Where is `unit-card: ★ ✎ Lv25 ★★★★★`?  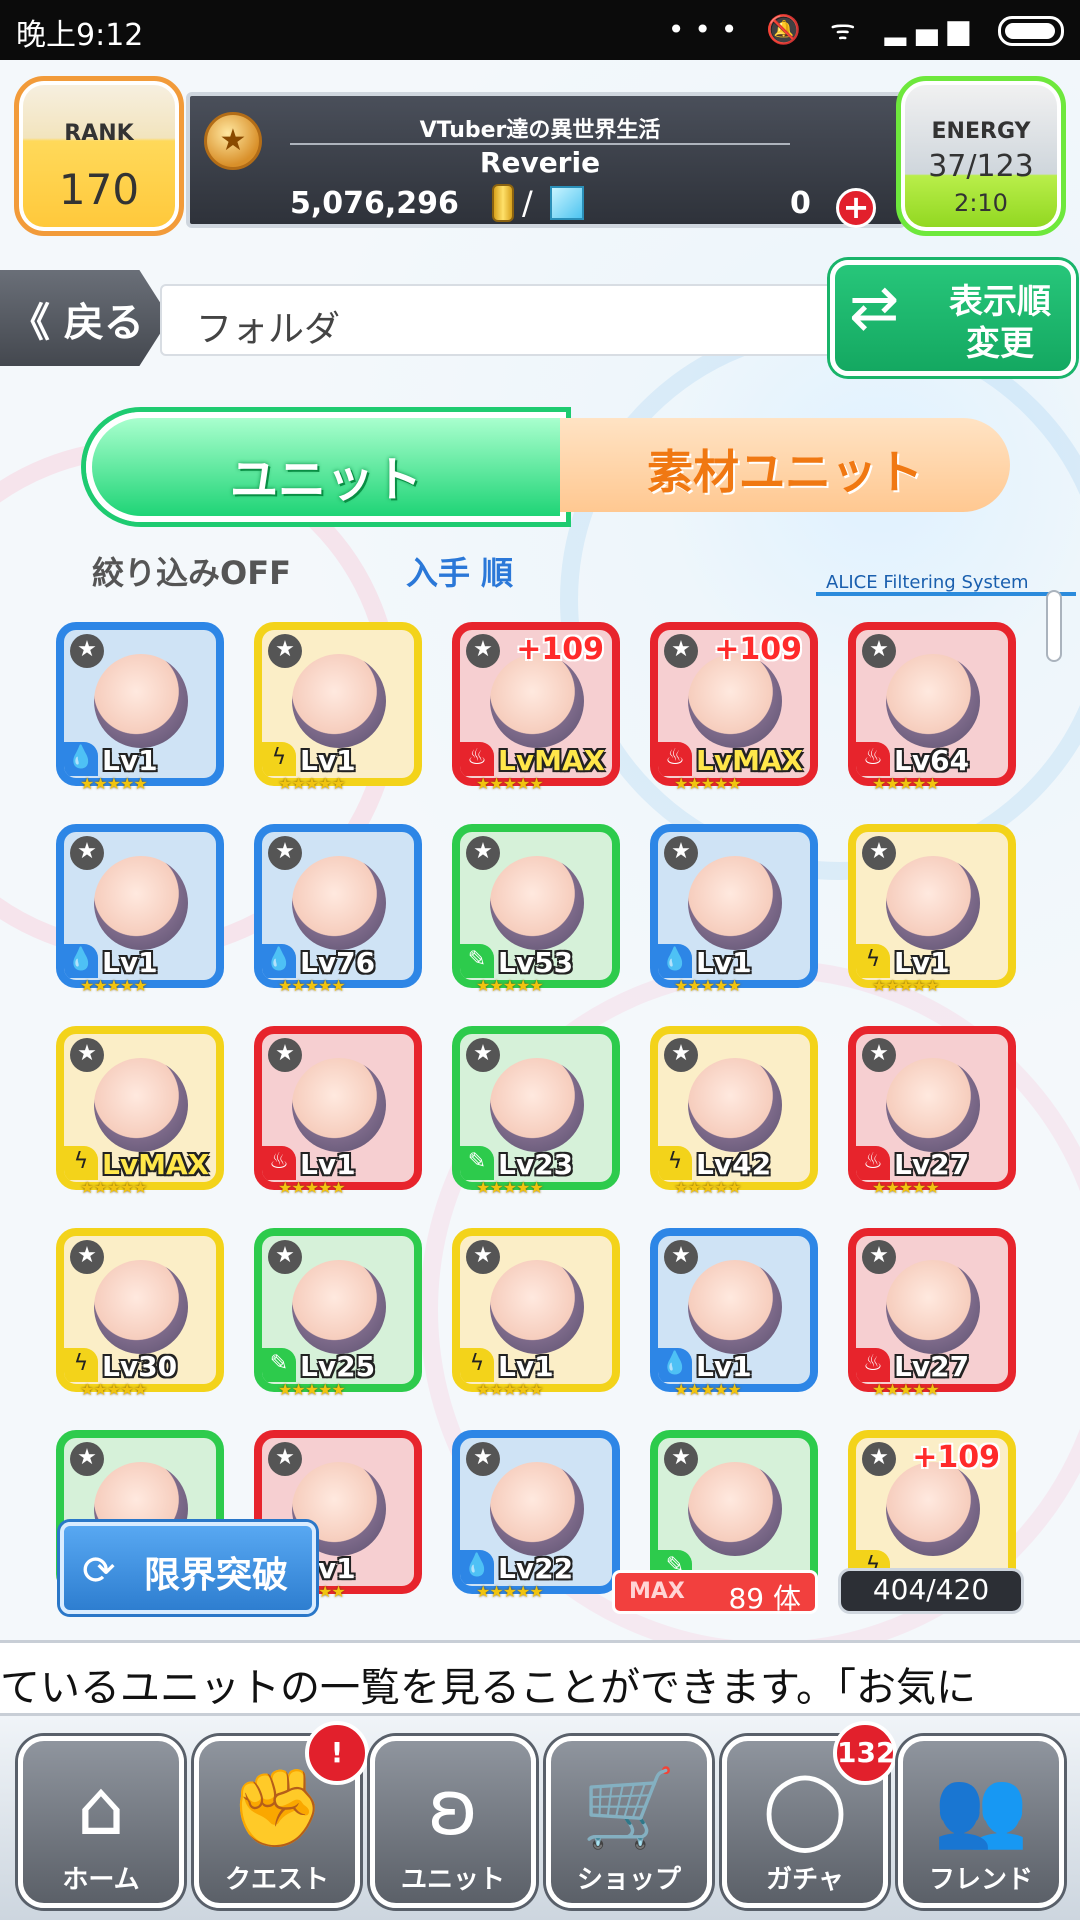 unit-card: ★ ✎ Lv25 ★★★★★ is located at coordinates (338, 1314).